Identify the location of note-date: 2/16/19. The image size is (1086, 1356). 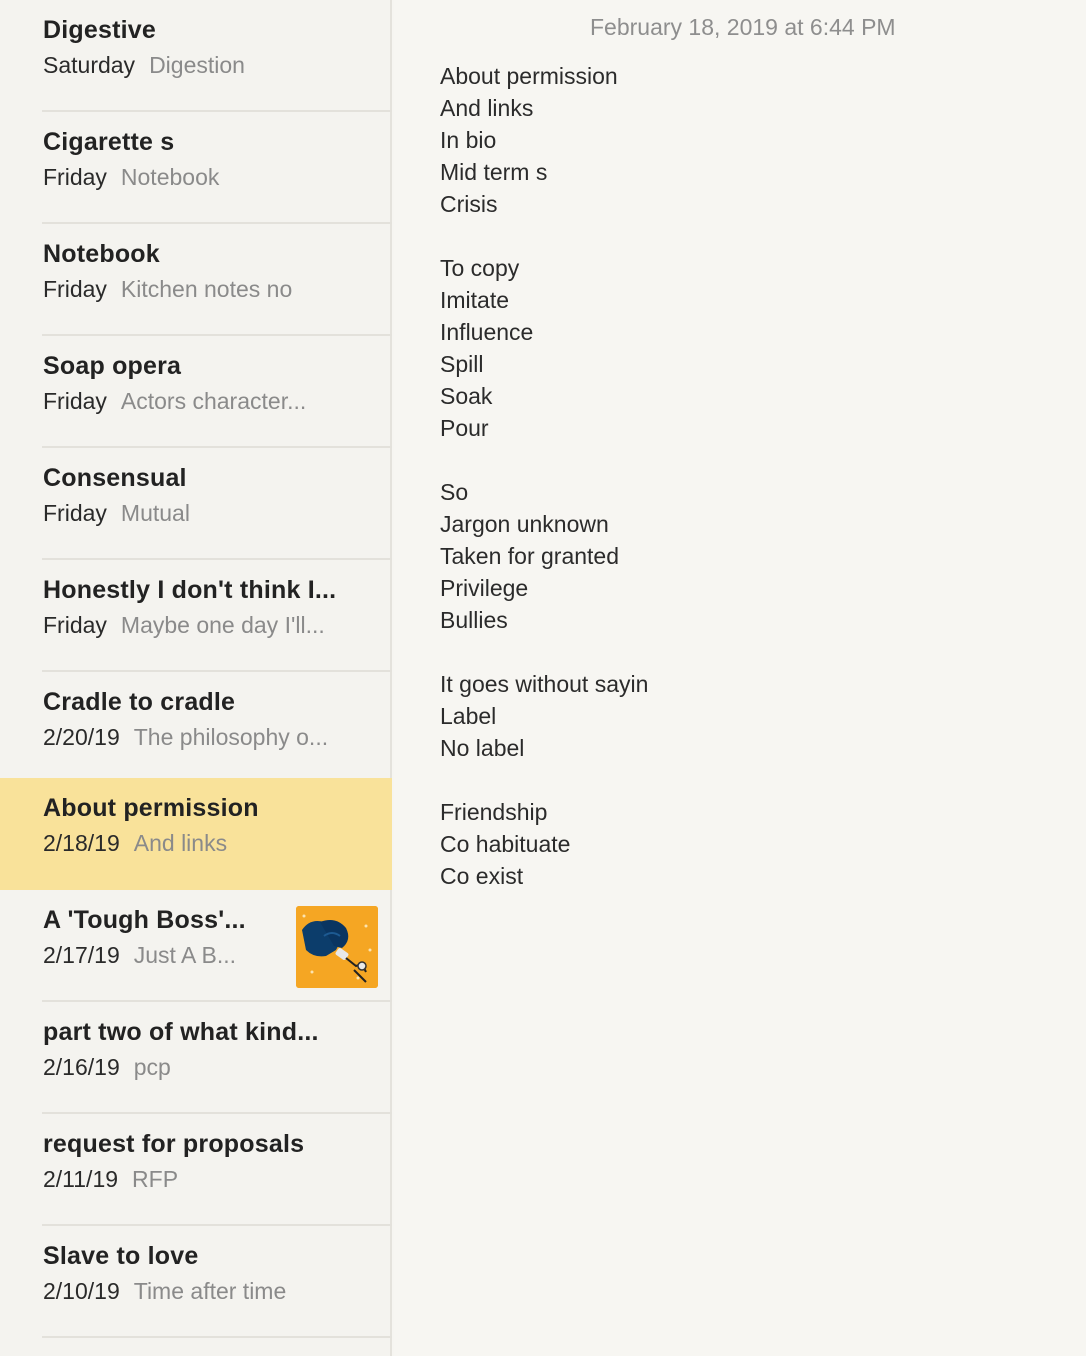
(81, 1067).